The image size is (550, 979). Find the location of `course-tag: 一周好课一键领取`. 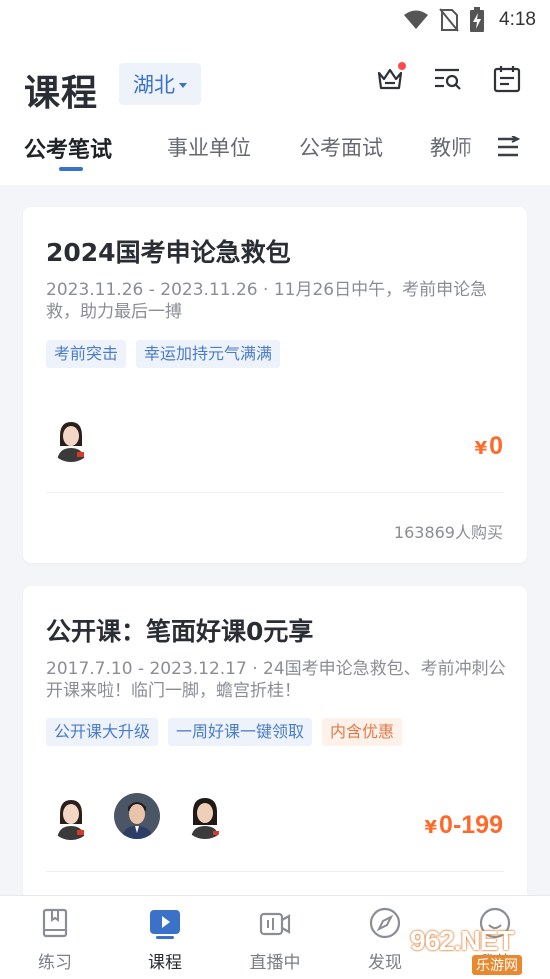

course-tag: 一周好课一键领取 is located at coordinates (240, 732).